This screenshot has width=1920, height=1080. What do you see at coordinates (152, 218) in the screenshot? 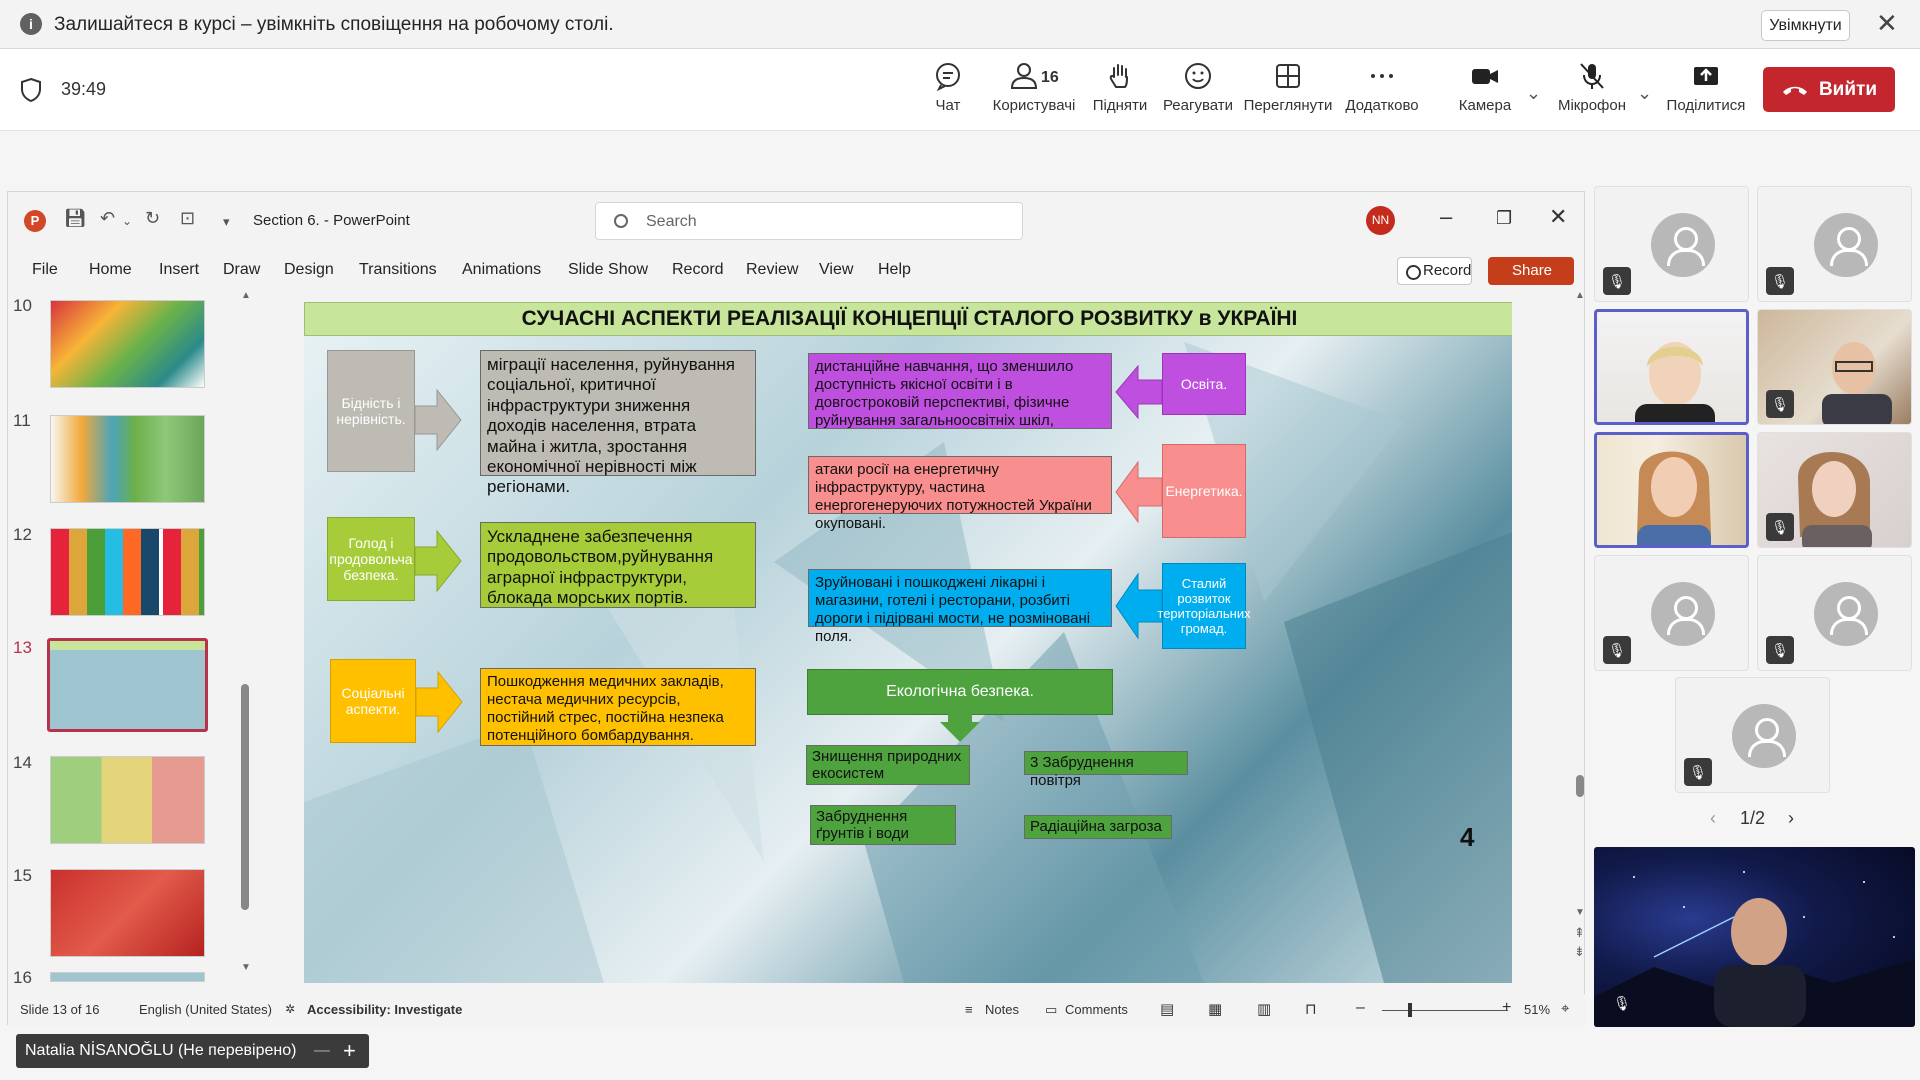
I see `redo-icon: ↻` at bounding box center [152, 218].